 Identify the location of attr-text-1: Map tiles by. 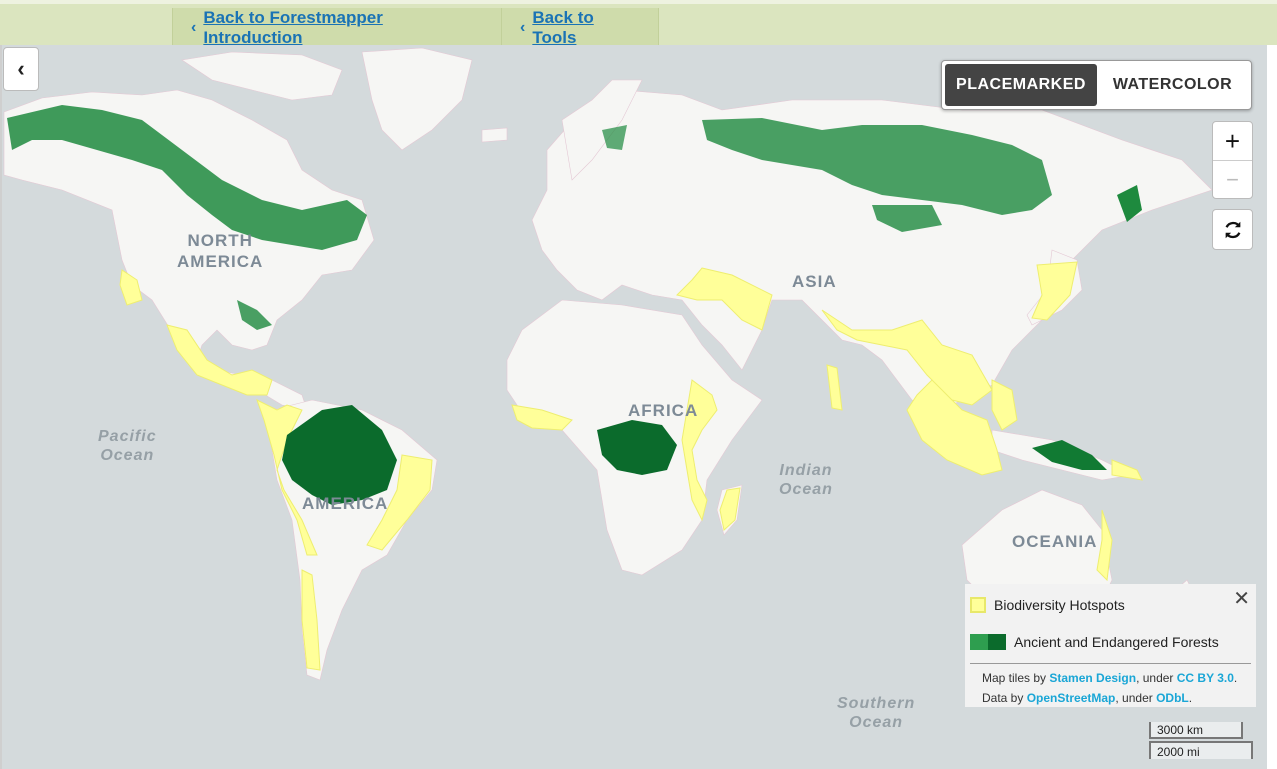
(1016, 678).